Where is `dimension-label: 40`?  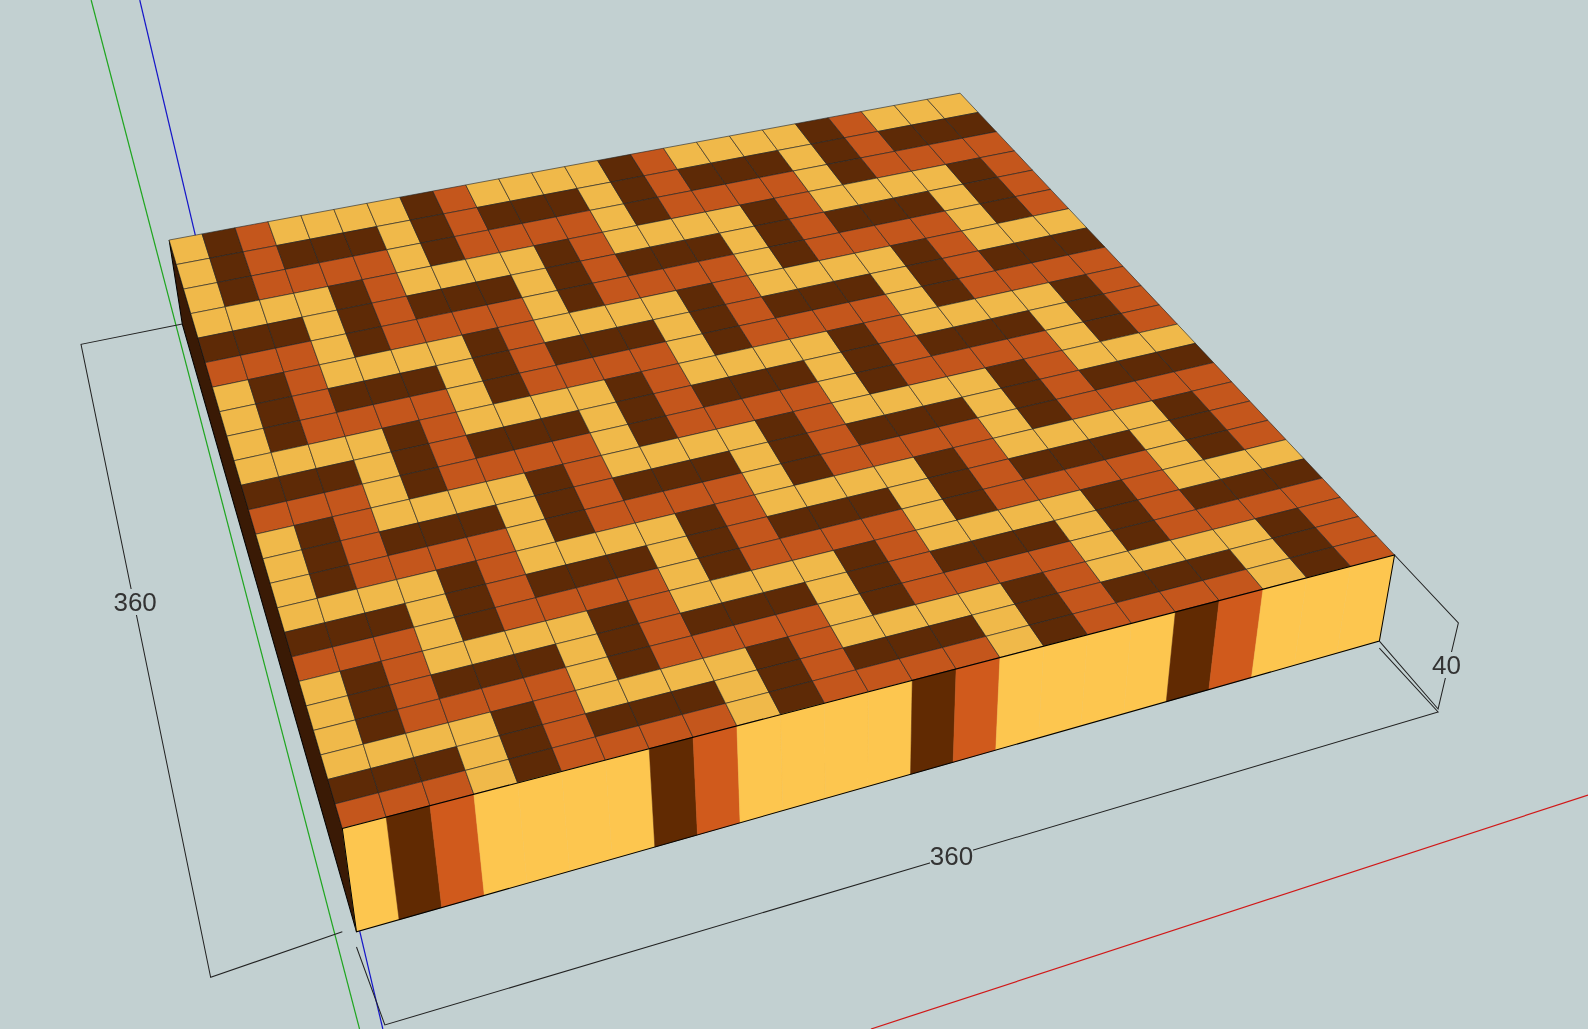 dimension-label: 40 is located at coordinates (1446, 665).